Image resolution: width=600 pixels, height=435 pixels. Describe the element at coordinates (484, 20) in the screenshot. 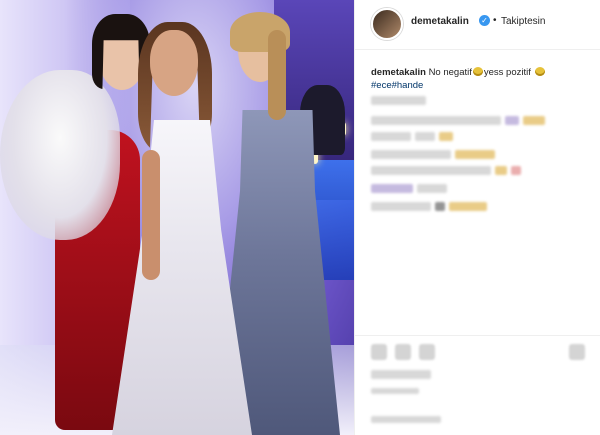

I see `verified-badge-icon: ✓` at that location.